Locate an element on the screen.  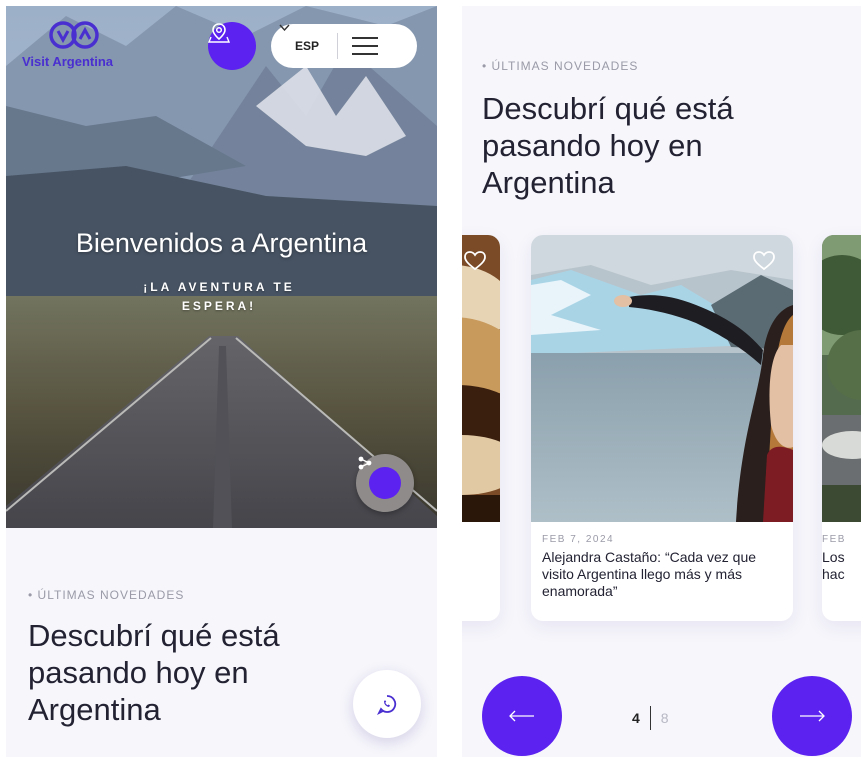
hero-title: Bienvenidos a Argentina is located at coordinates (221, 243).